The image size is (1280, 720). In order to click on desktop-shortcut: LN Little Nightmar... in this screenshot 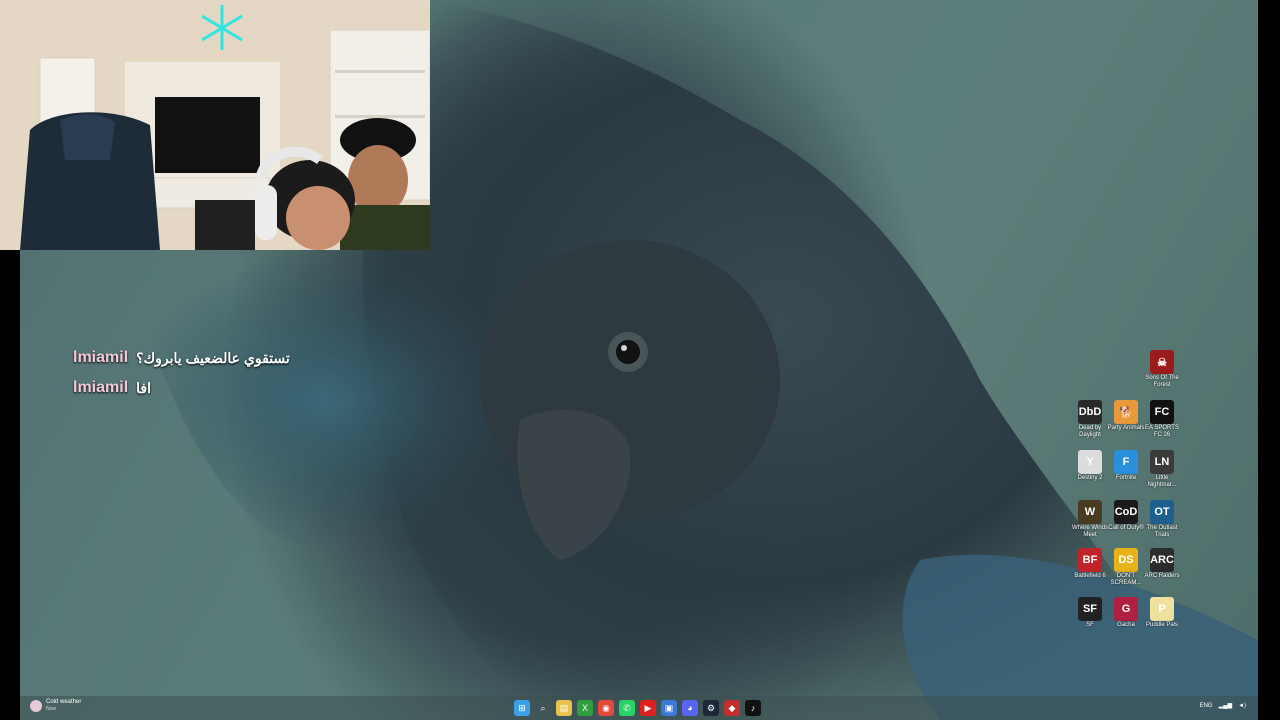, I will do `click(1162, 469)`.